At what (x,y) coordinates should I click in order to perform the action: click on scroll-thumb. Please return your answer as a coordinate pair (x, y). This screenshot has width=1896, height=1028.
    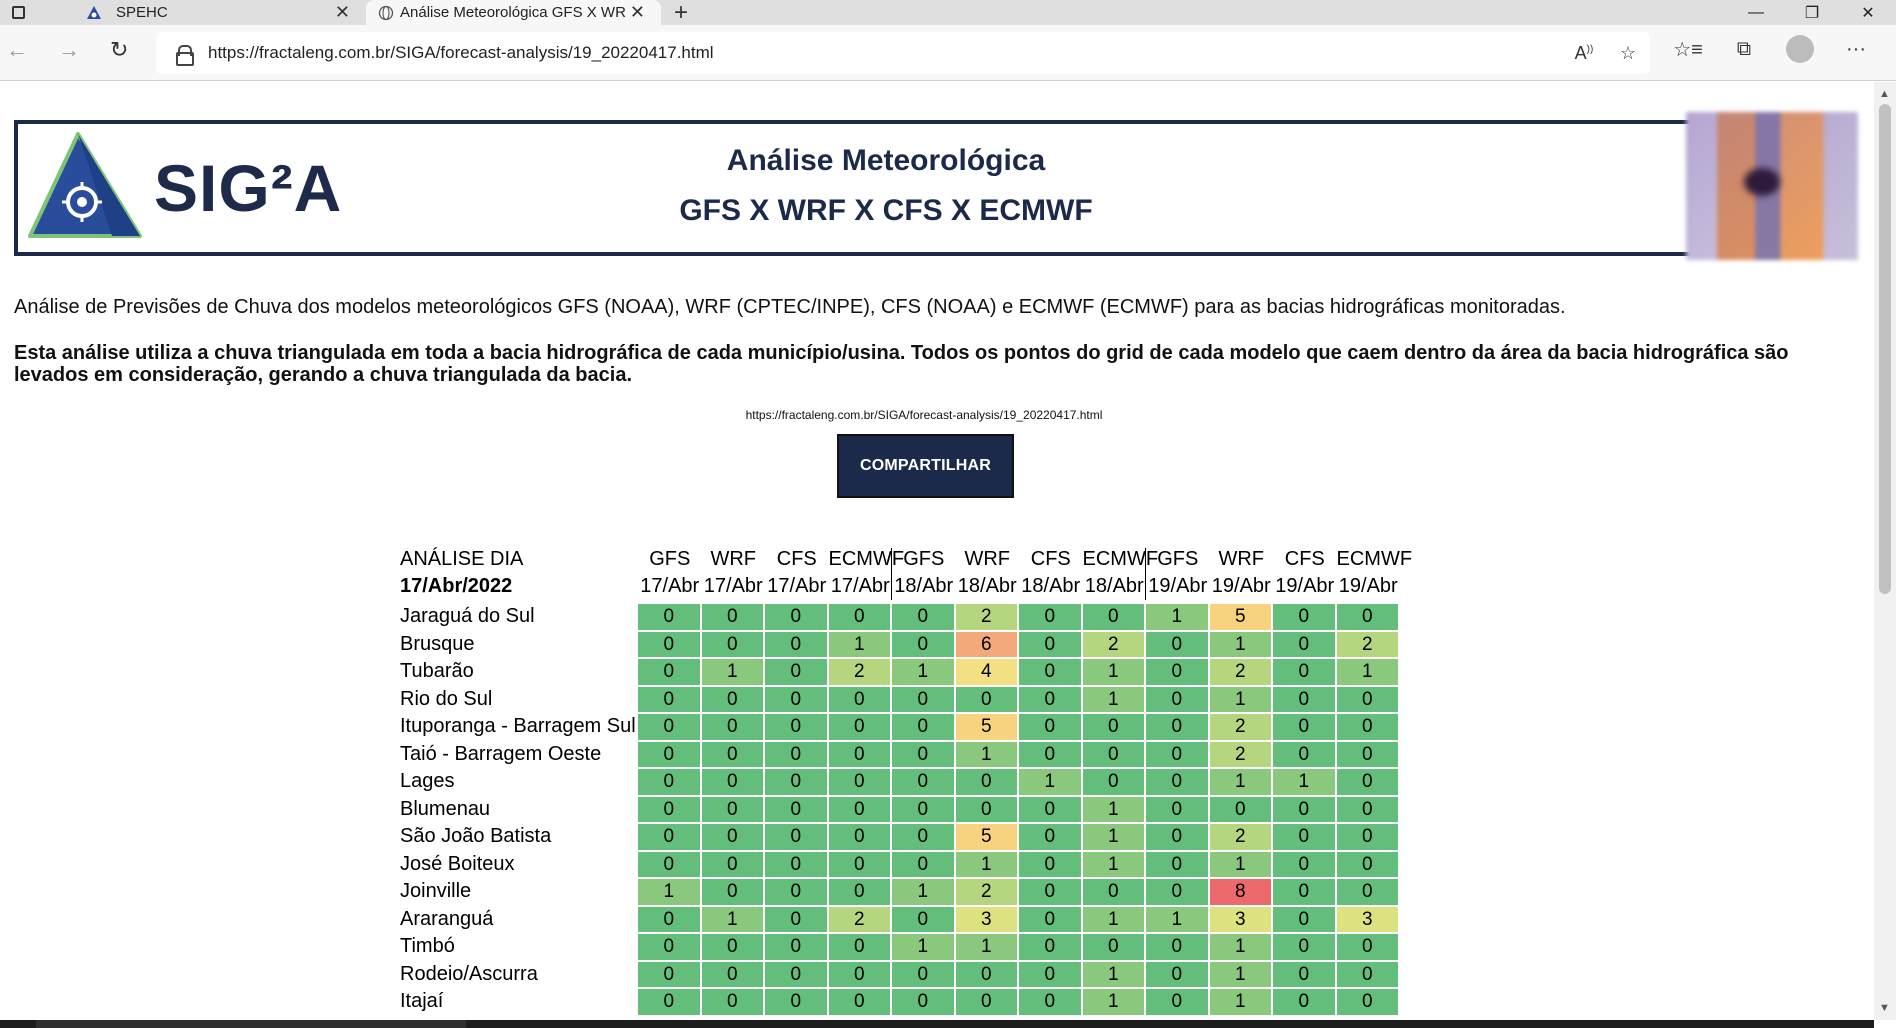
    Looking at the image, I should click on (1885, 349).